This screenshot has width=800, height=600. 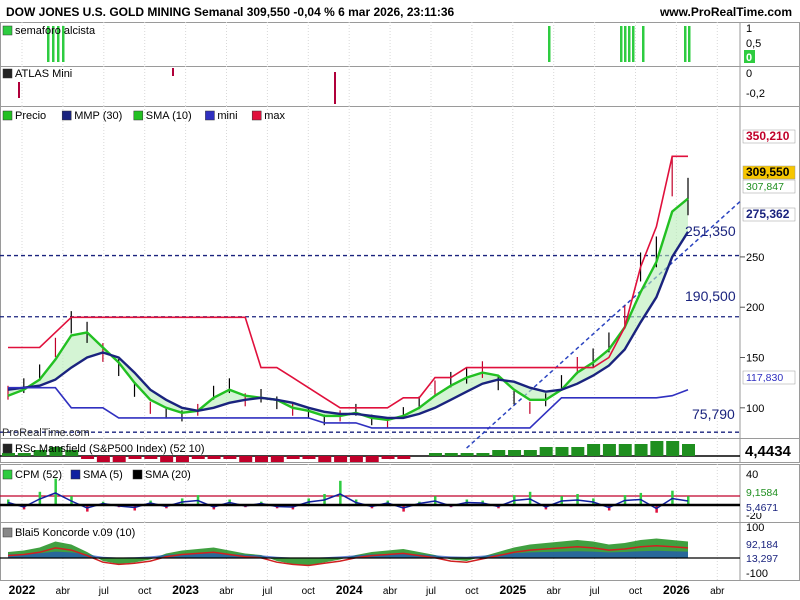 I want to click on semaforo-value-label: 0, so click(x=749, y=58).